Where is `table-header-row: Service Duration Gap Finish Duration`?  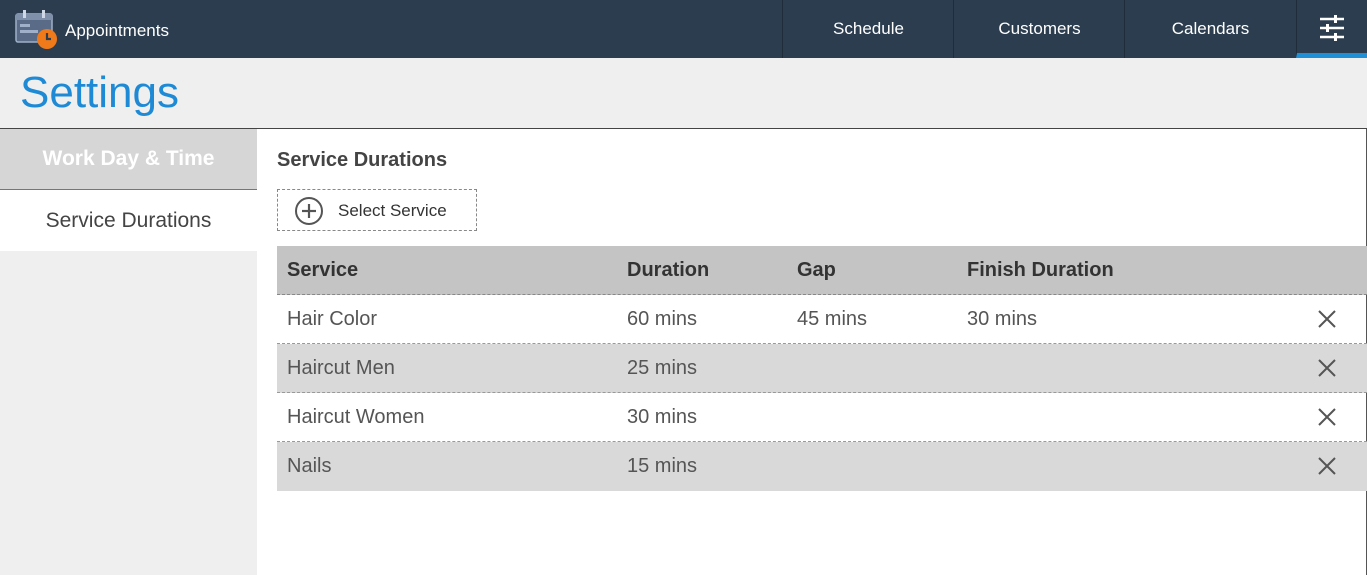
table-header-row: Service Duration Gap Finish Duration is located at coordinates (822, 270).